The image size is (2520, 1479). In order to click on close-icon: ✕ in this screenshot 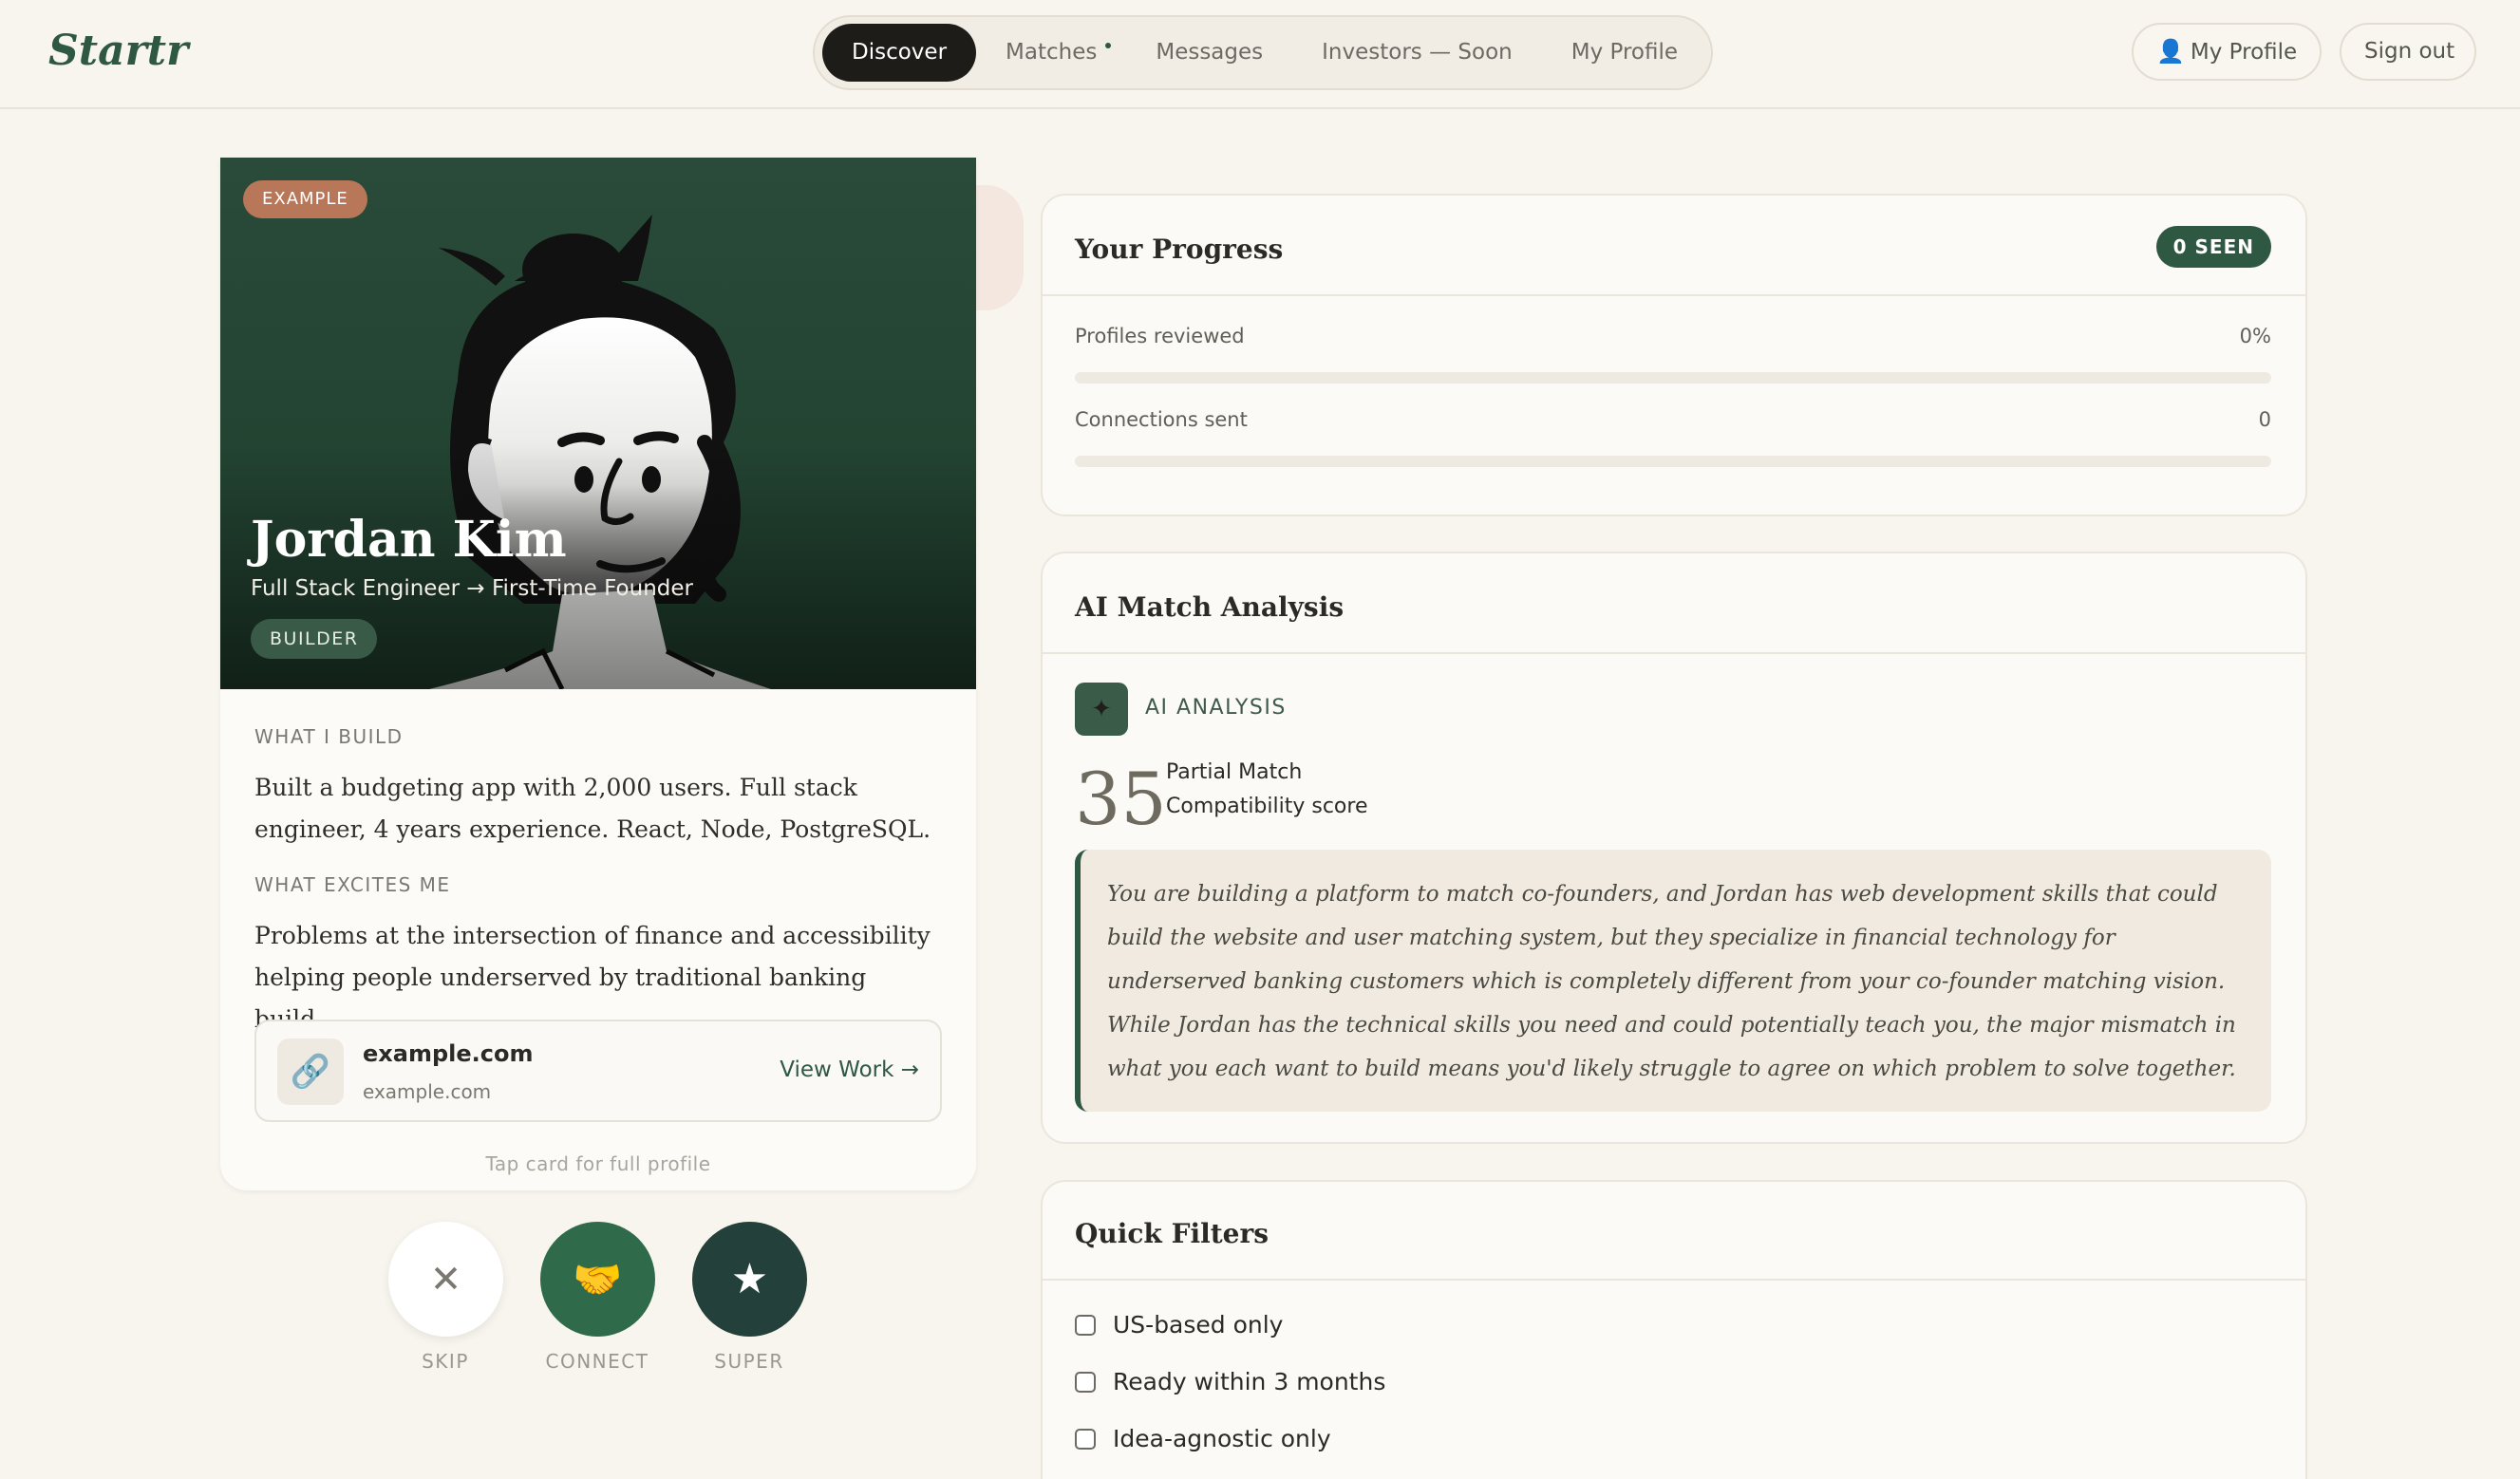, I will do `click(445, 1279)`.